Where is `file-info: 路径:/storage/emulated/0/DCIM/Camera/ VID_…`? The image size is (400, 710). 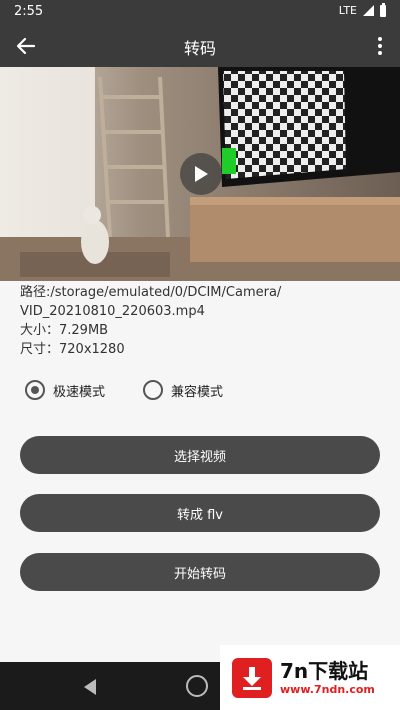
file-info: 路径:/storage/emulated/0/DCIM/Camera/ VID_… is located at coordinates (200, 321).